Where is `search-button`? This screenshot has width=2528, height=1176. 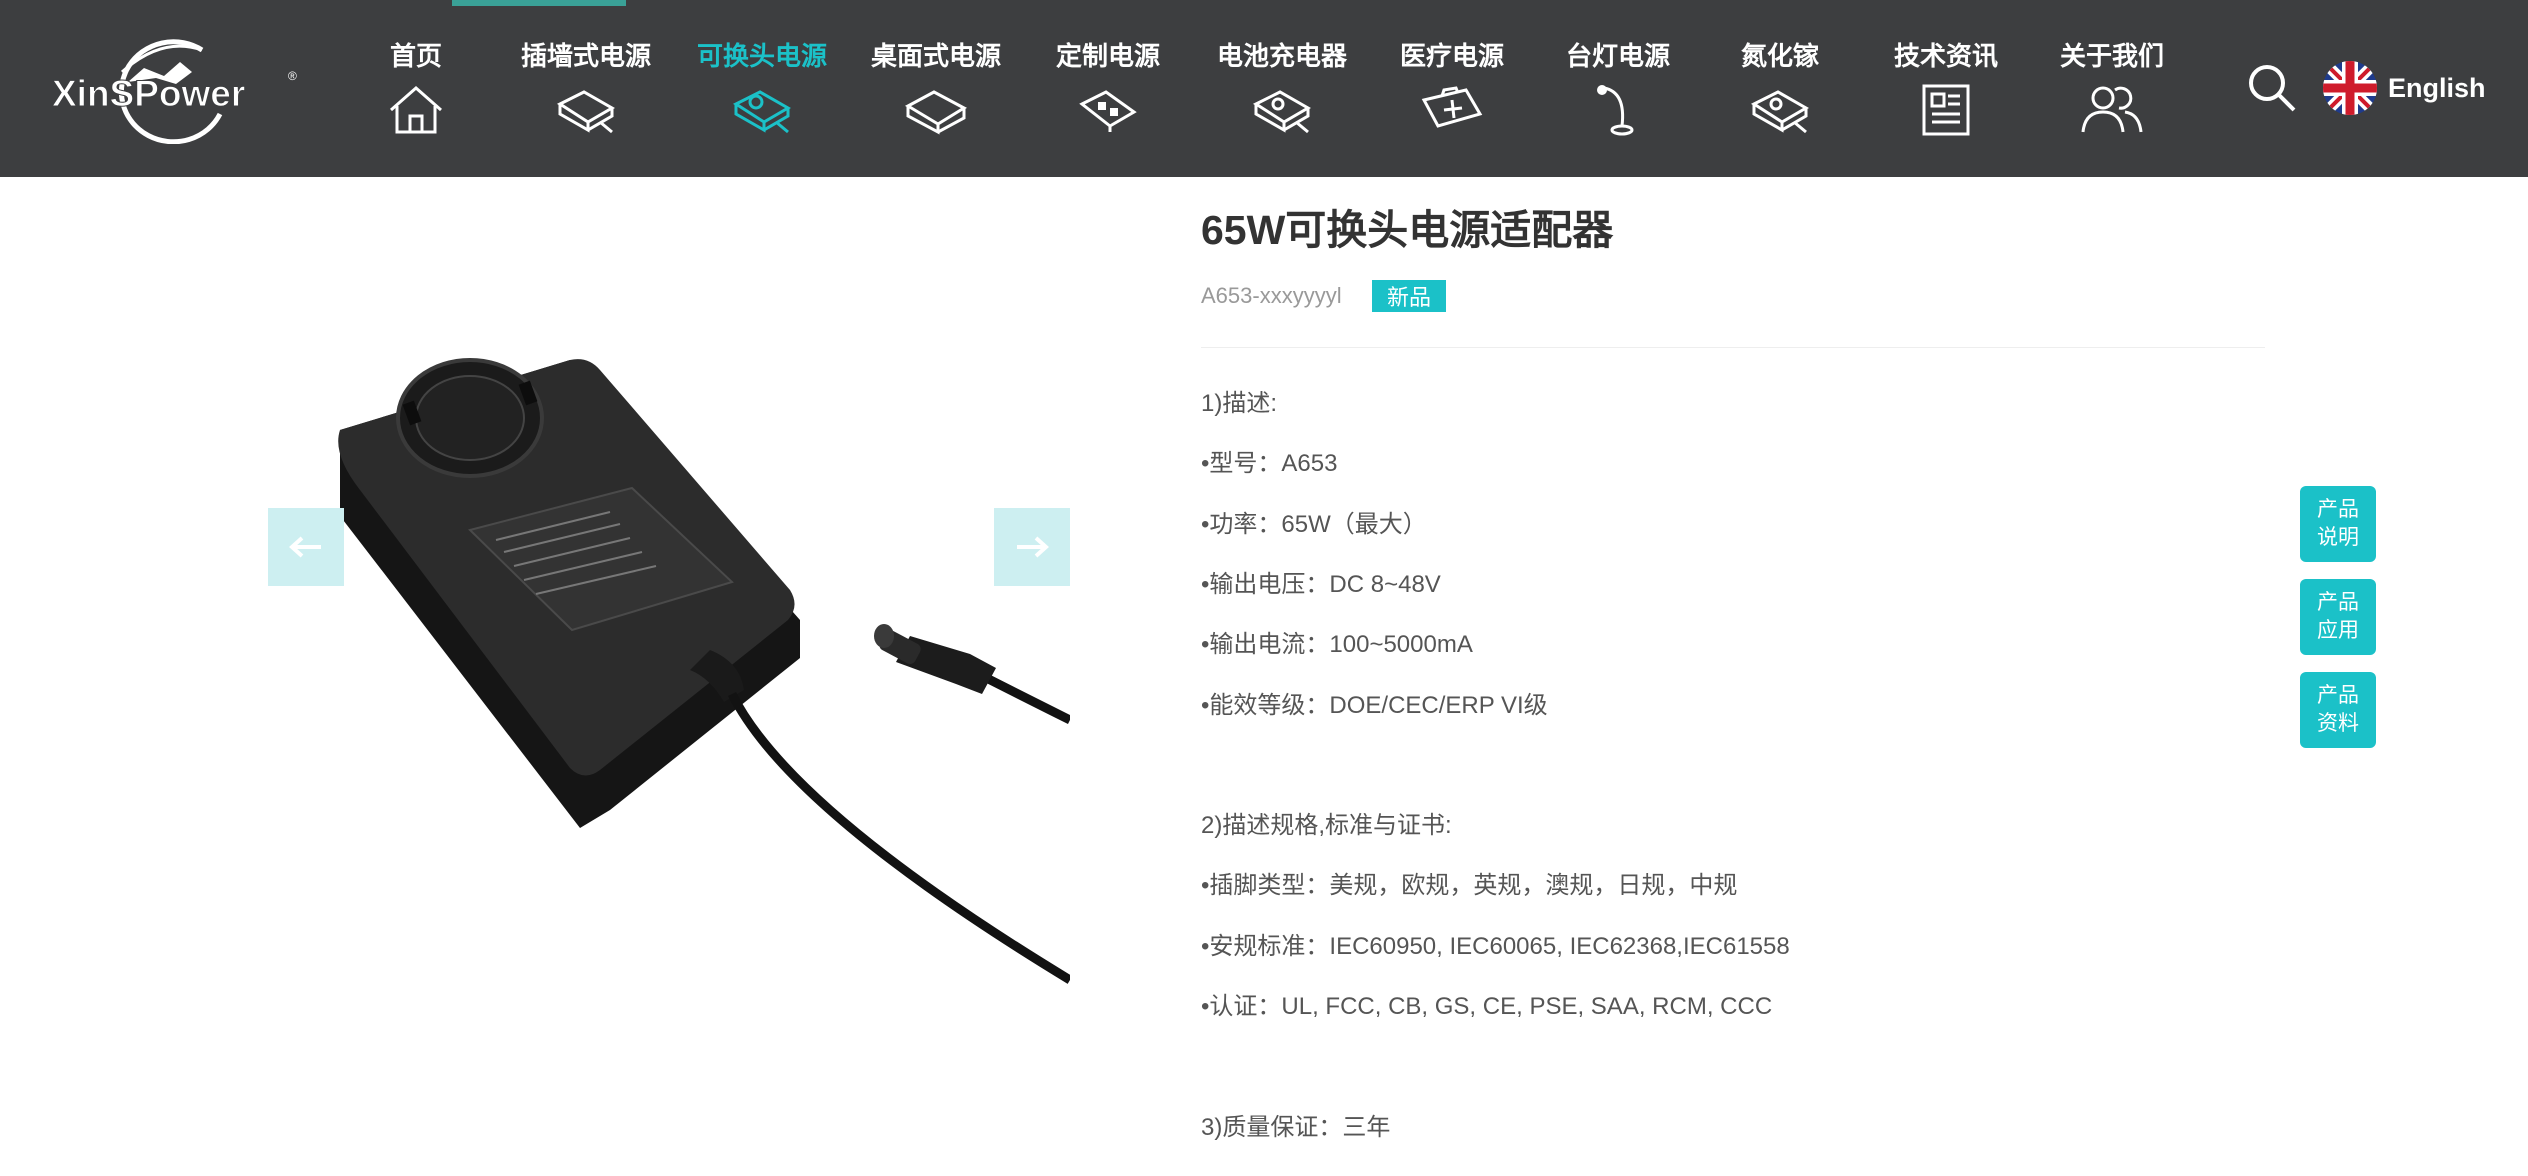 search-button is located at coordinates (2272, 88).